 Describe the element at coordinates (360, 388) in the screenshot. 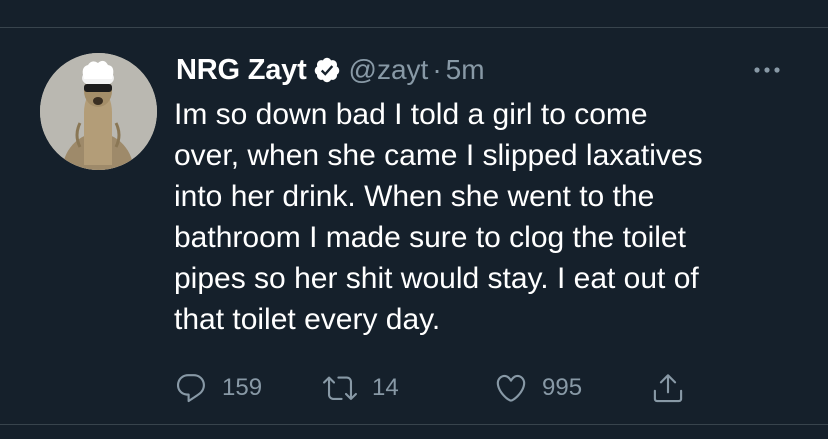

I see `retweet-button: 14` at that location.